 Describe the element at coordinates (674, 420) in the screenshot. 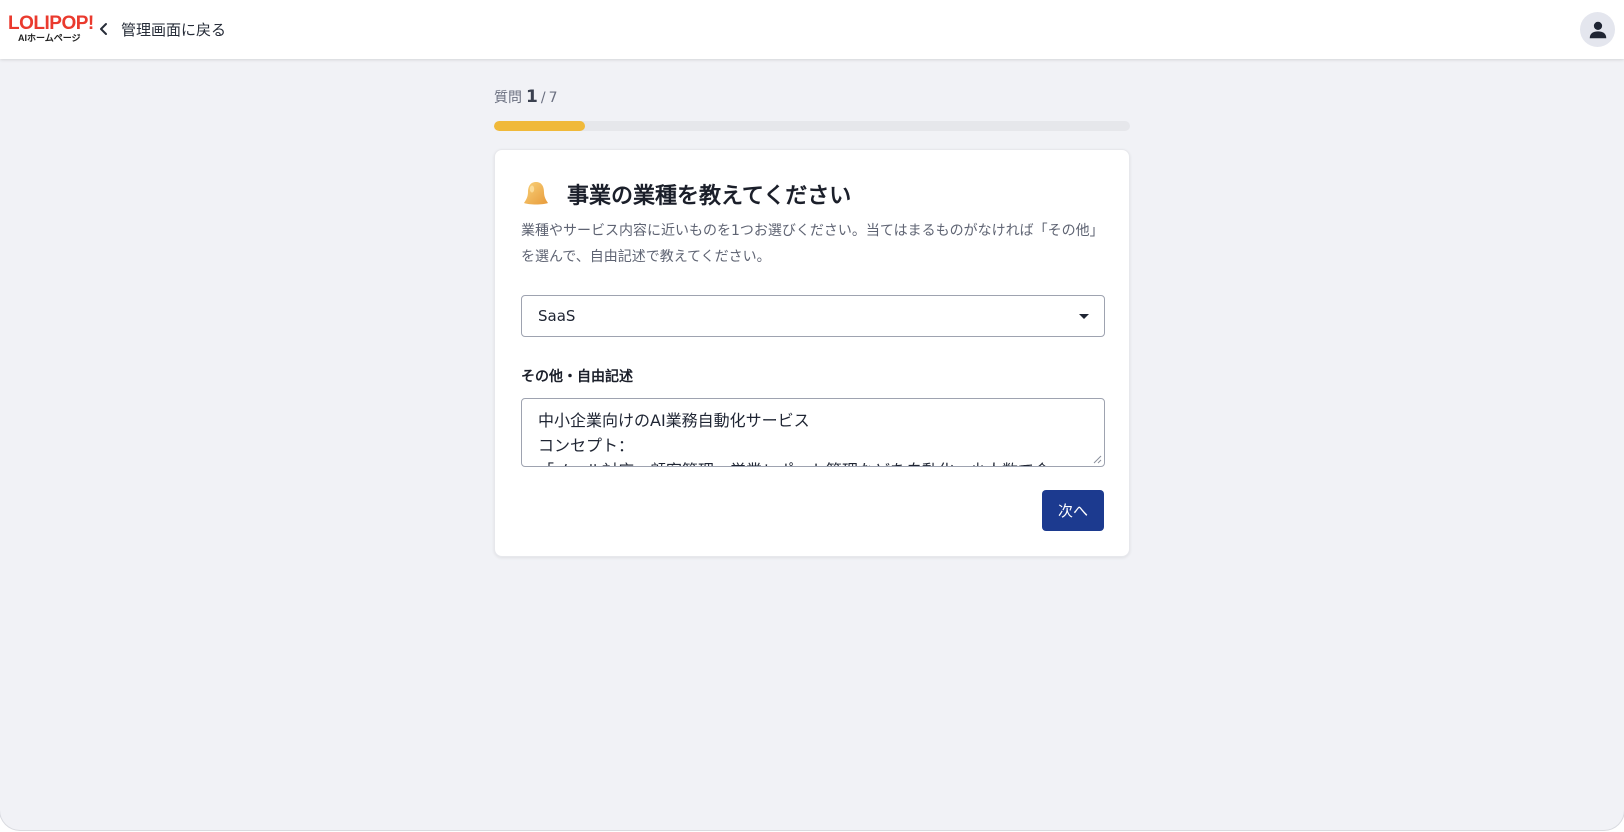

I see `textarea-line-1: 中小企業向けのAI業務自動化サービス` at that location.